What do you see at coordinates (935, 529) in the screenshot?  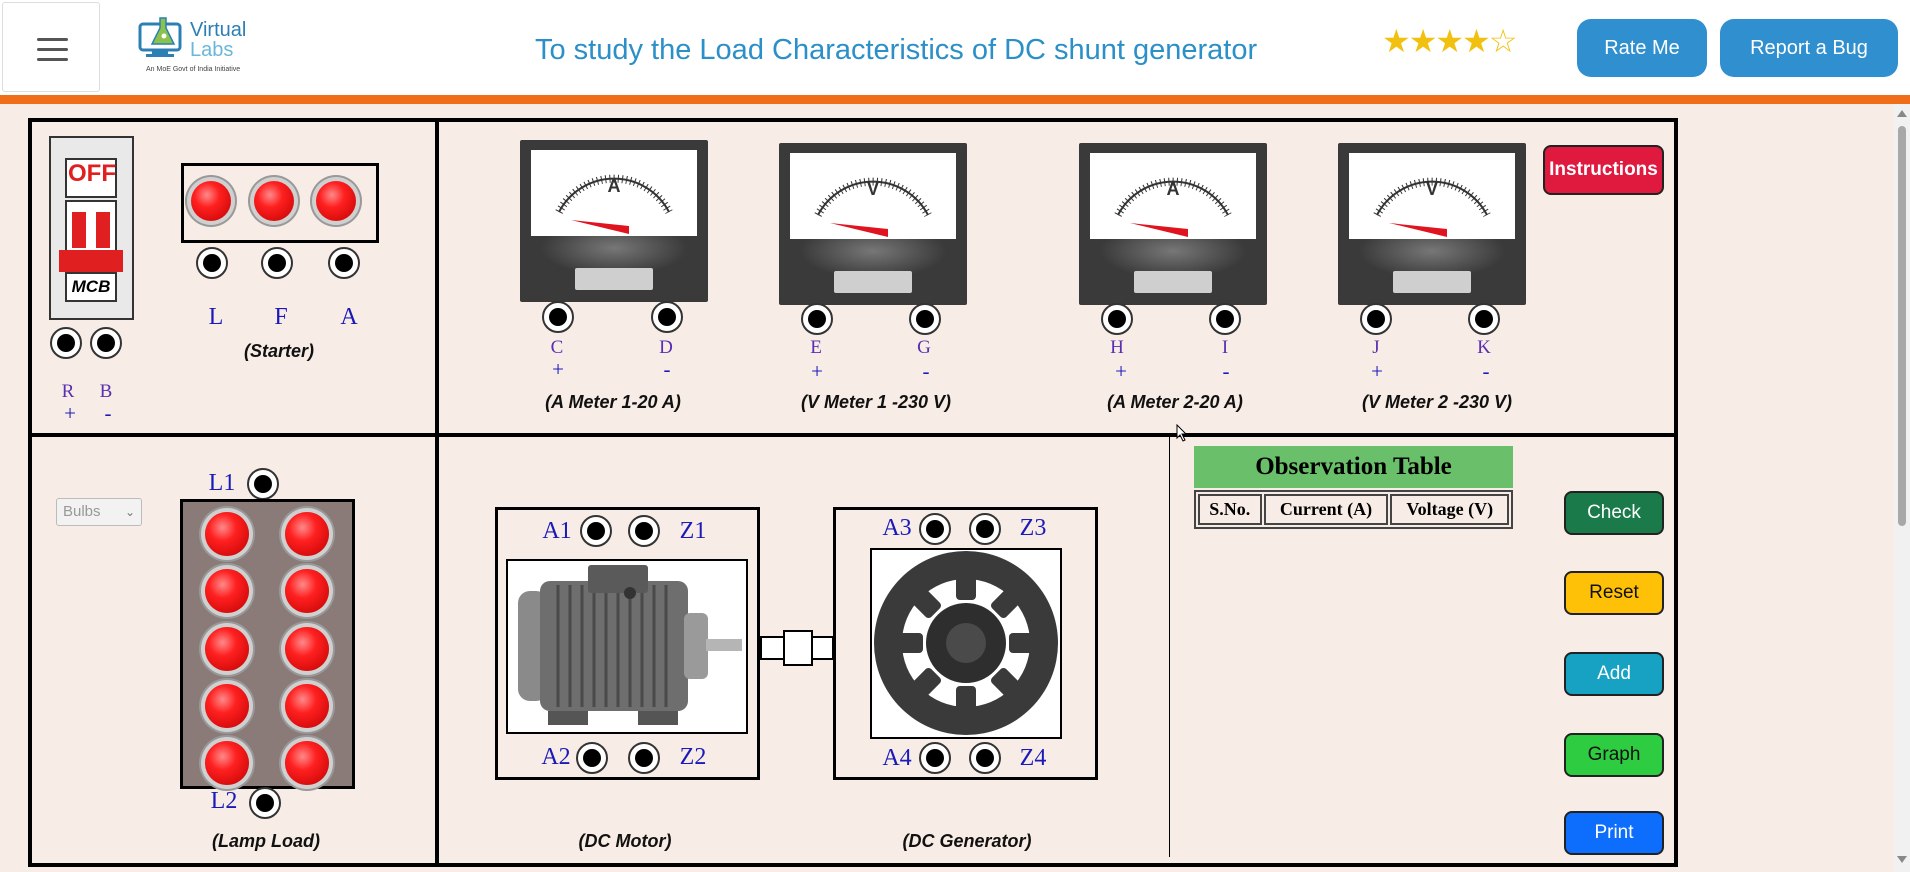 I see `terminal-a3` at bounding box center [935, 529].